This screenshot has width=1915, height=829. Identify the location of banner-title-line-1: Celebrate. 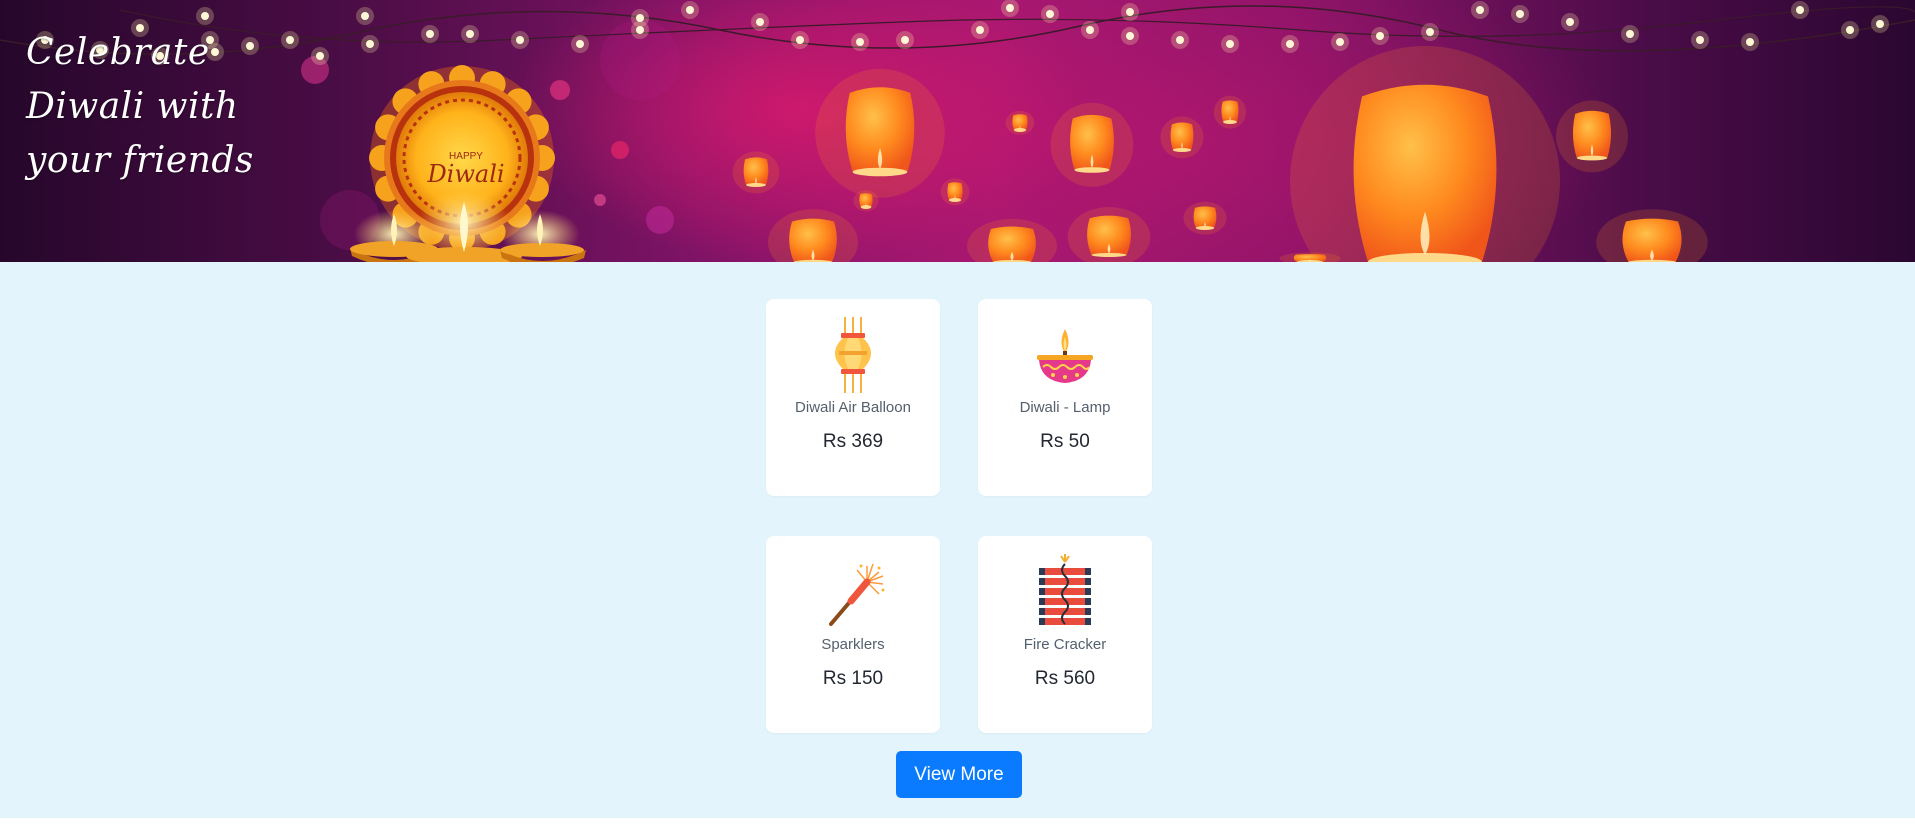
(118, 52).